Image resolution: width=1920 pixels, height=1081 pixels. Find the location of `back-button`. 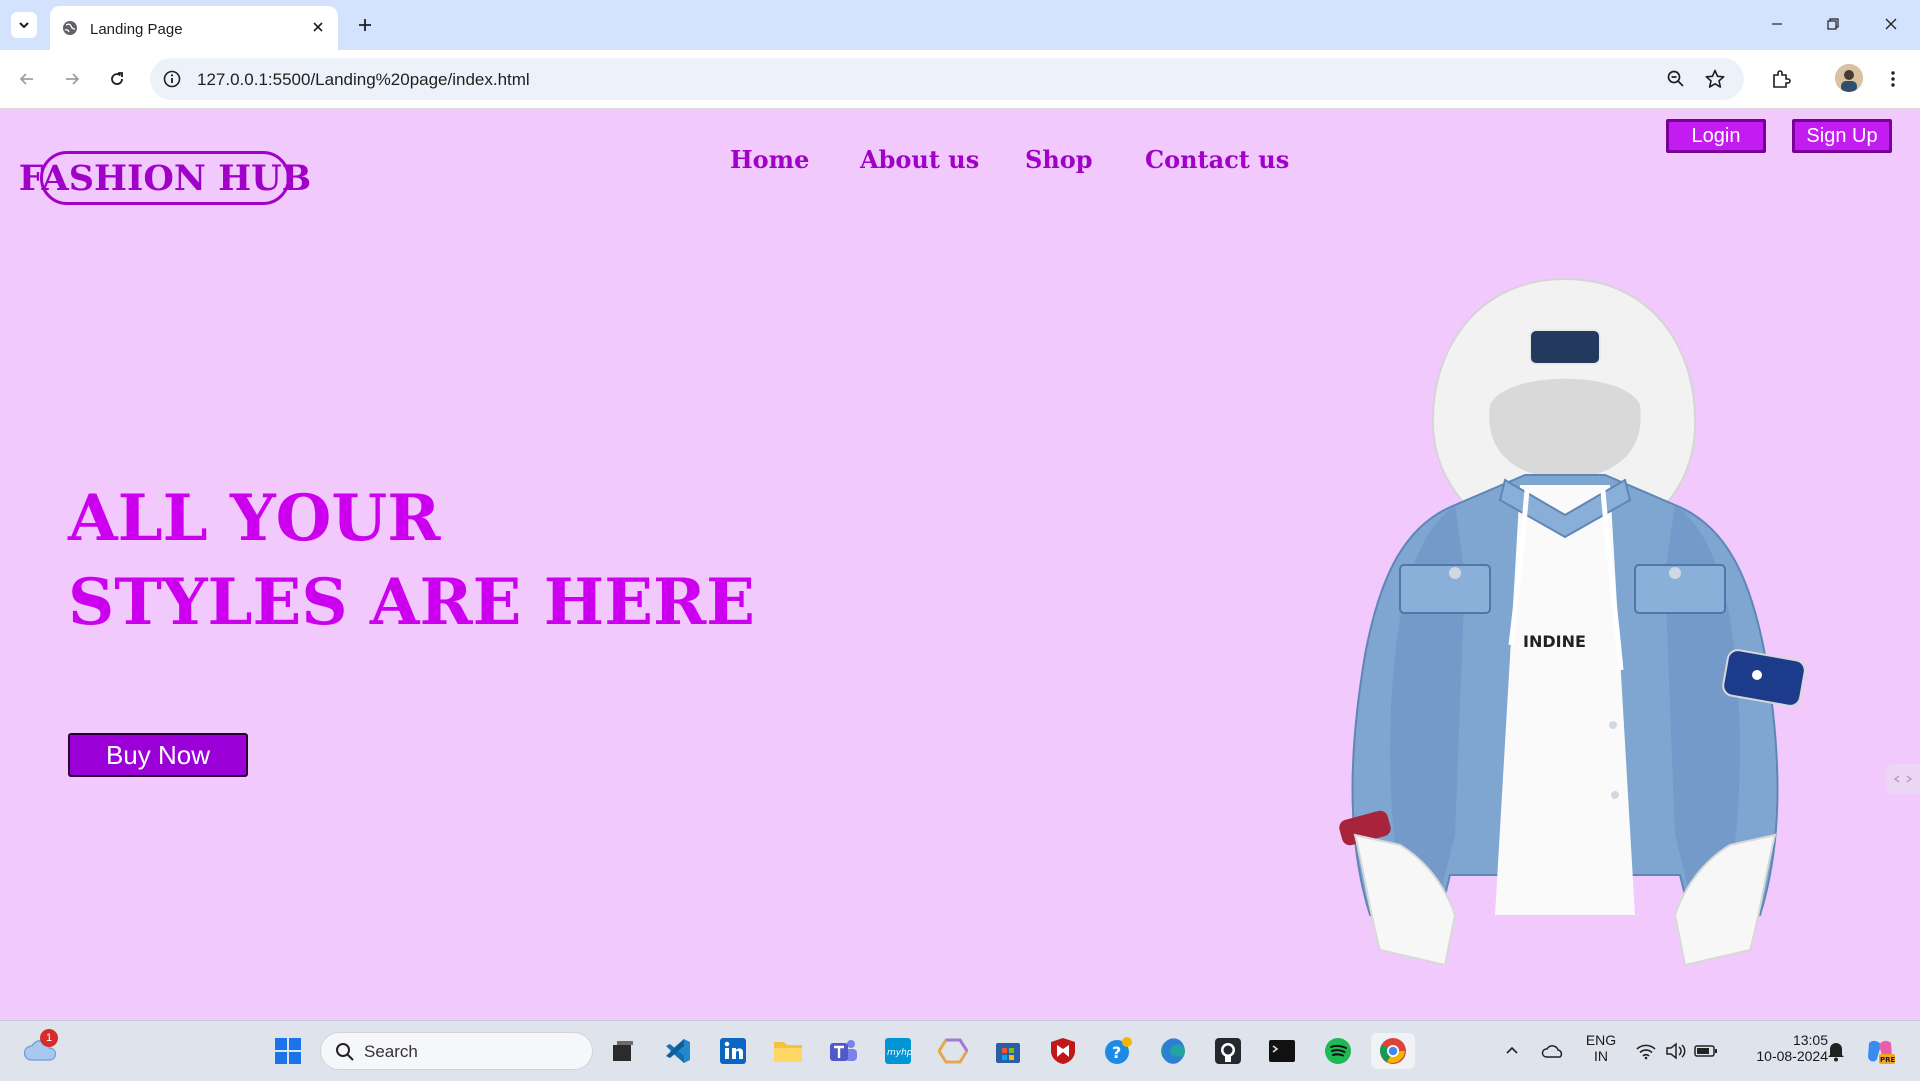

back-button is located at coordinates (27, 79).